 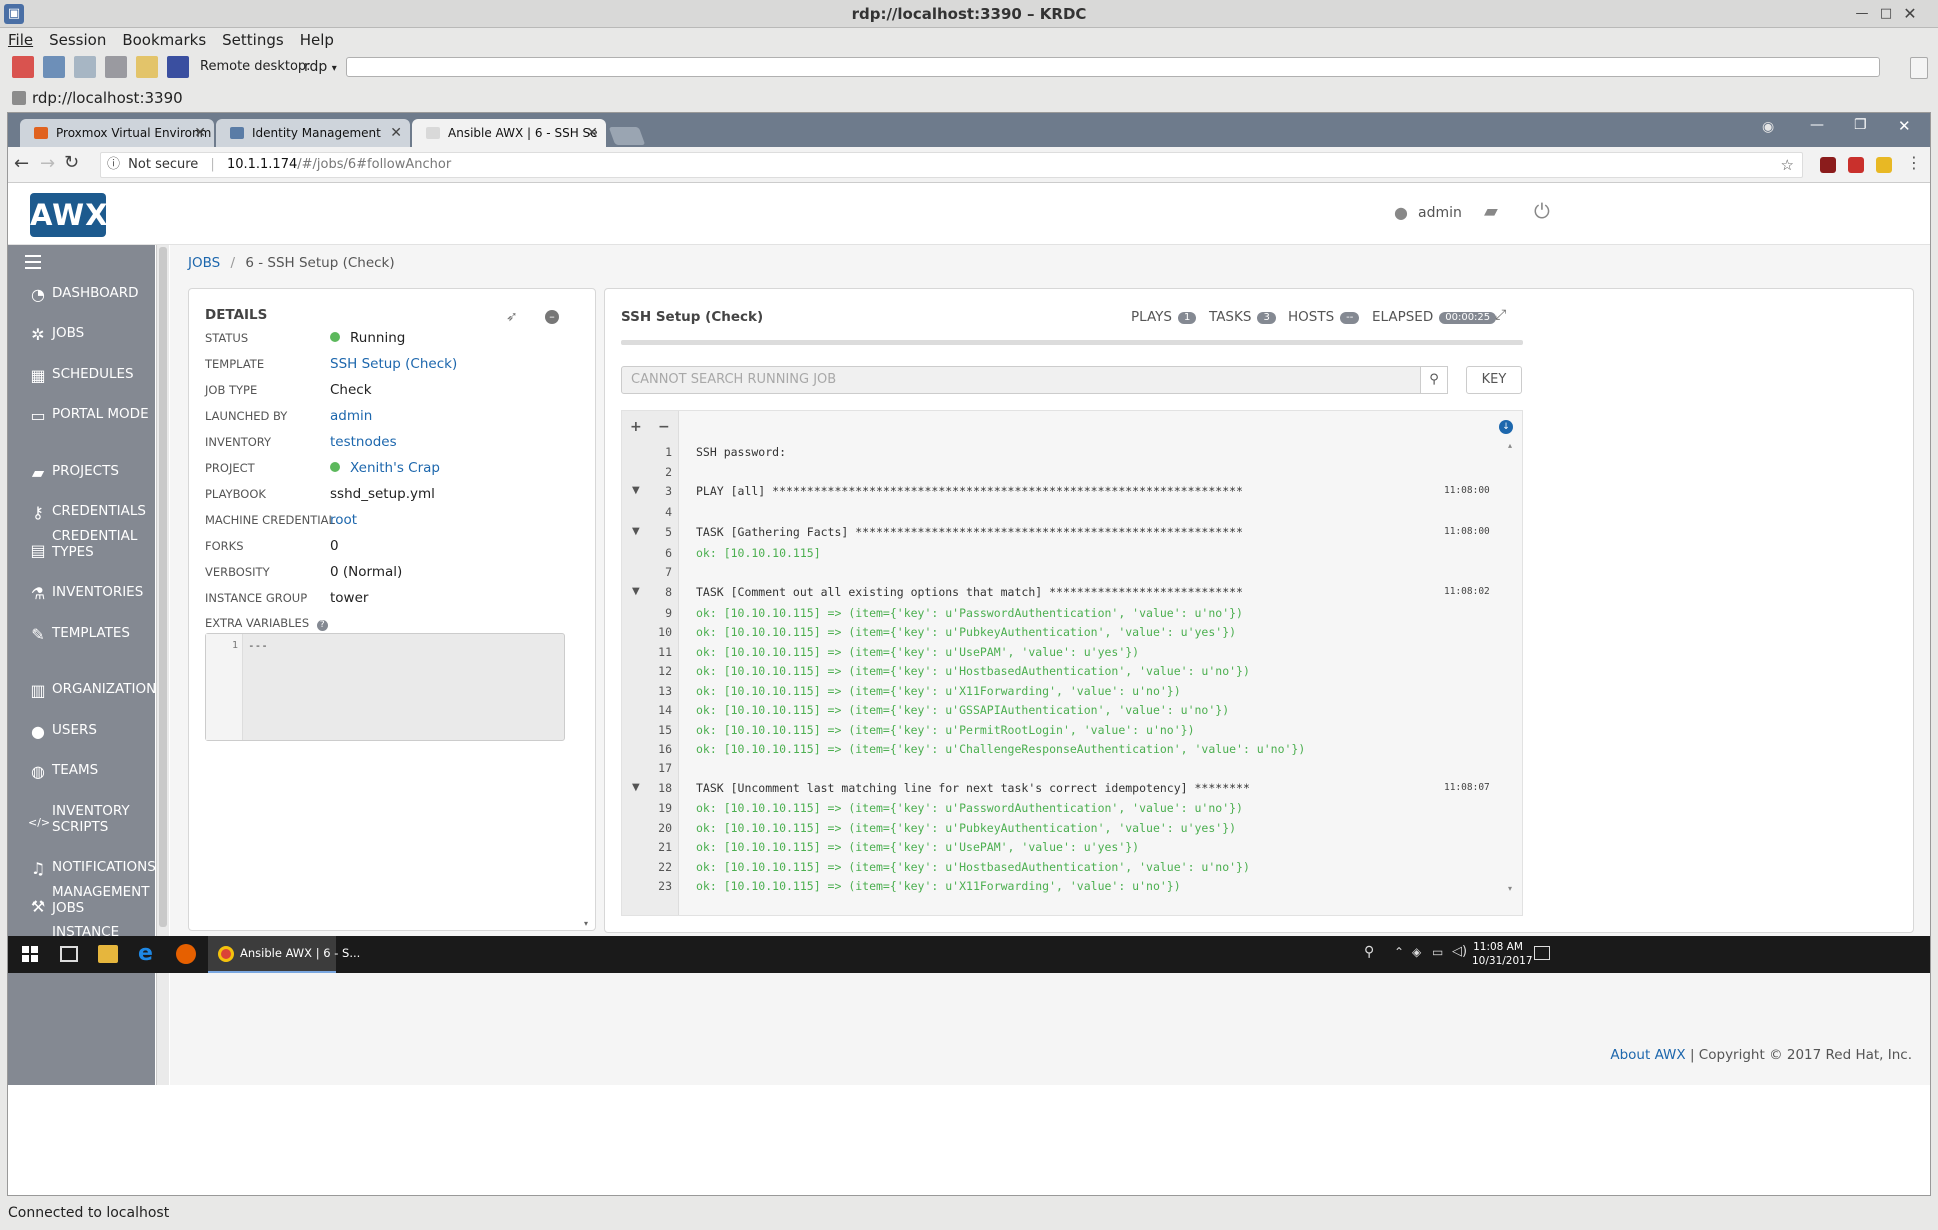 What do you see at coordinates (1886, 14) in the screenshot?
I see `maximize-icon: □` at bounding box center [1886, 14].